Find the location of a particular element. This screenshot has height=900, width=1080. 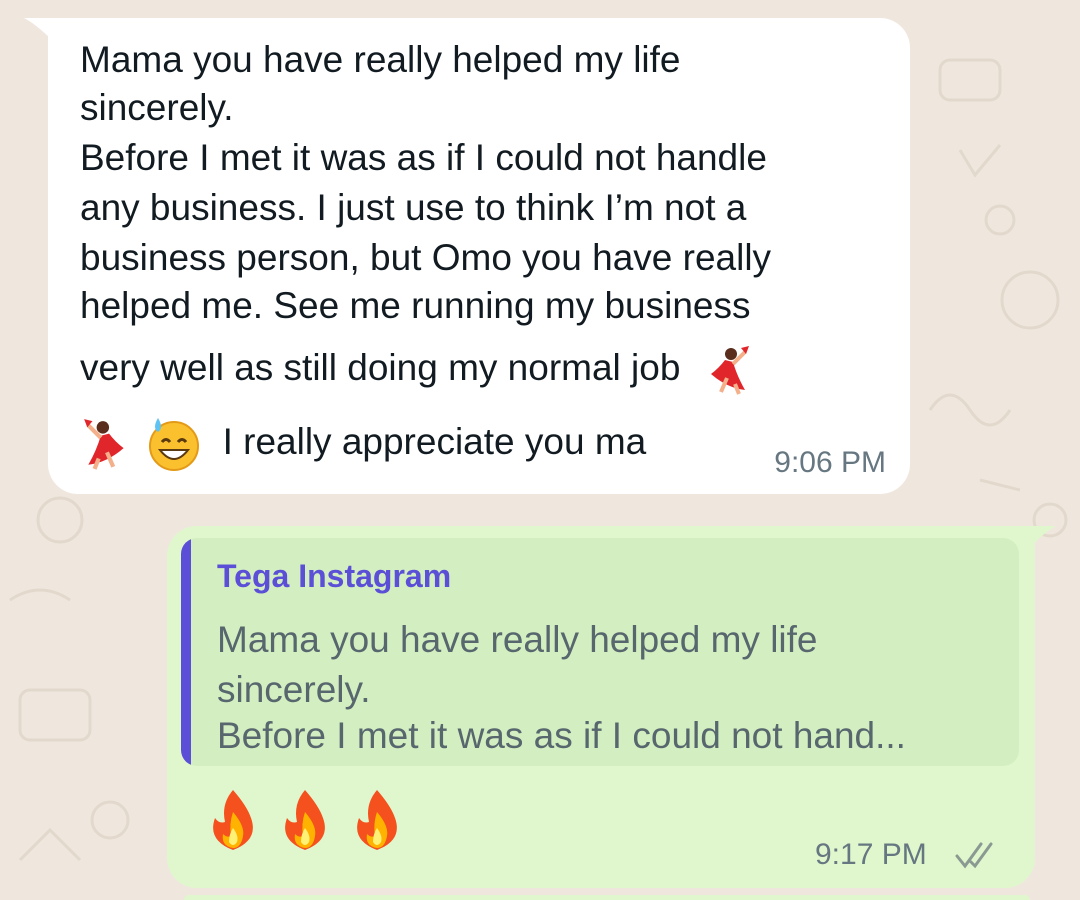

message-text-line: business person, but Omo you have really is located at coordinates (426, 257).